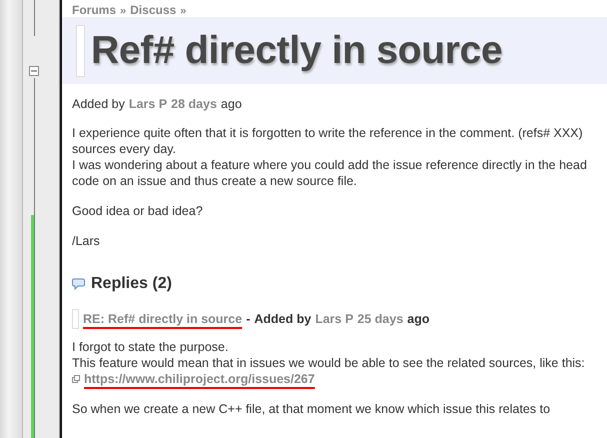 The width and height of the screenshot is (607, 438). Describe the element at coordinates (34, 71) in the screenshot. I see `collapse-icon` at that location.